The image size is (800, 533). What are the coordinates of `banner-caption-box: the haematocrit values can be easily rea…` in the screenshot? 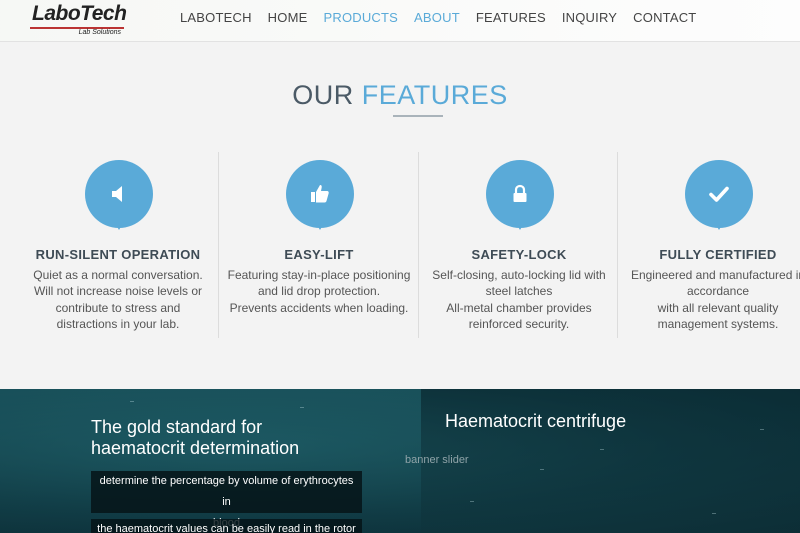 It's located at (226, 526).